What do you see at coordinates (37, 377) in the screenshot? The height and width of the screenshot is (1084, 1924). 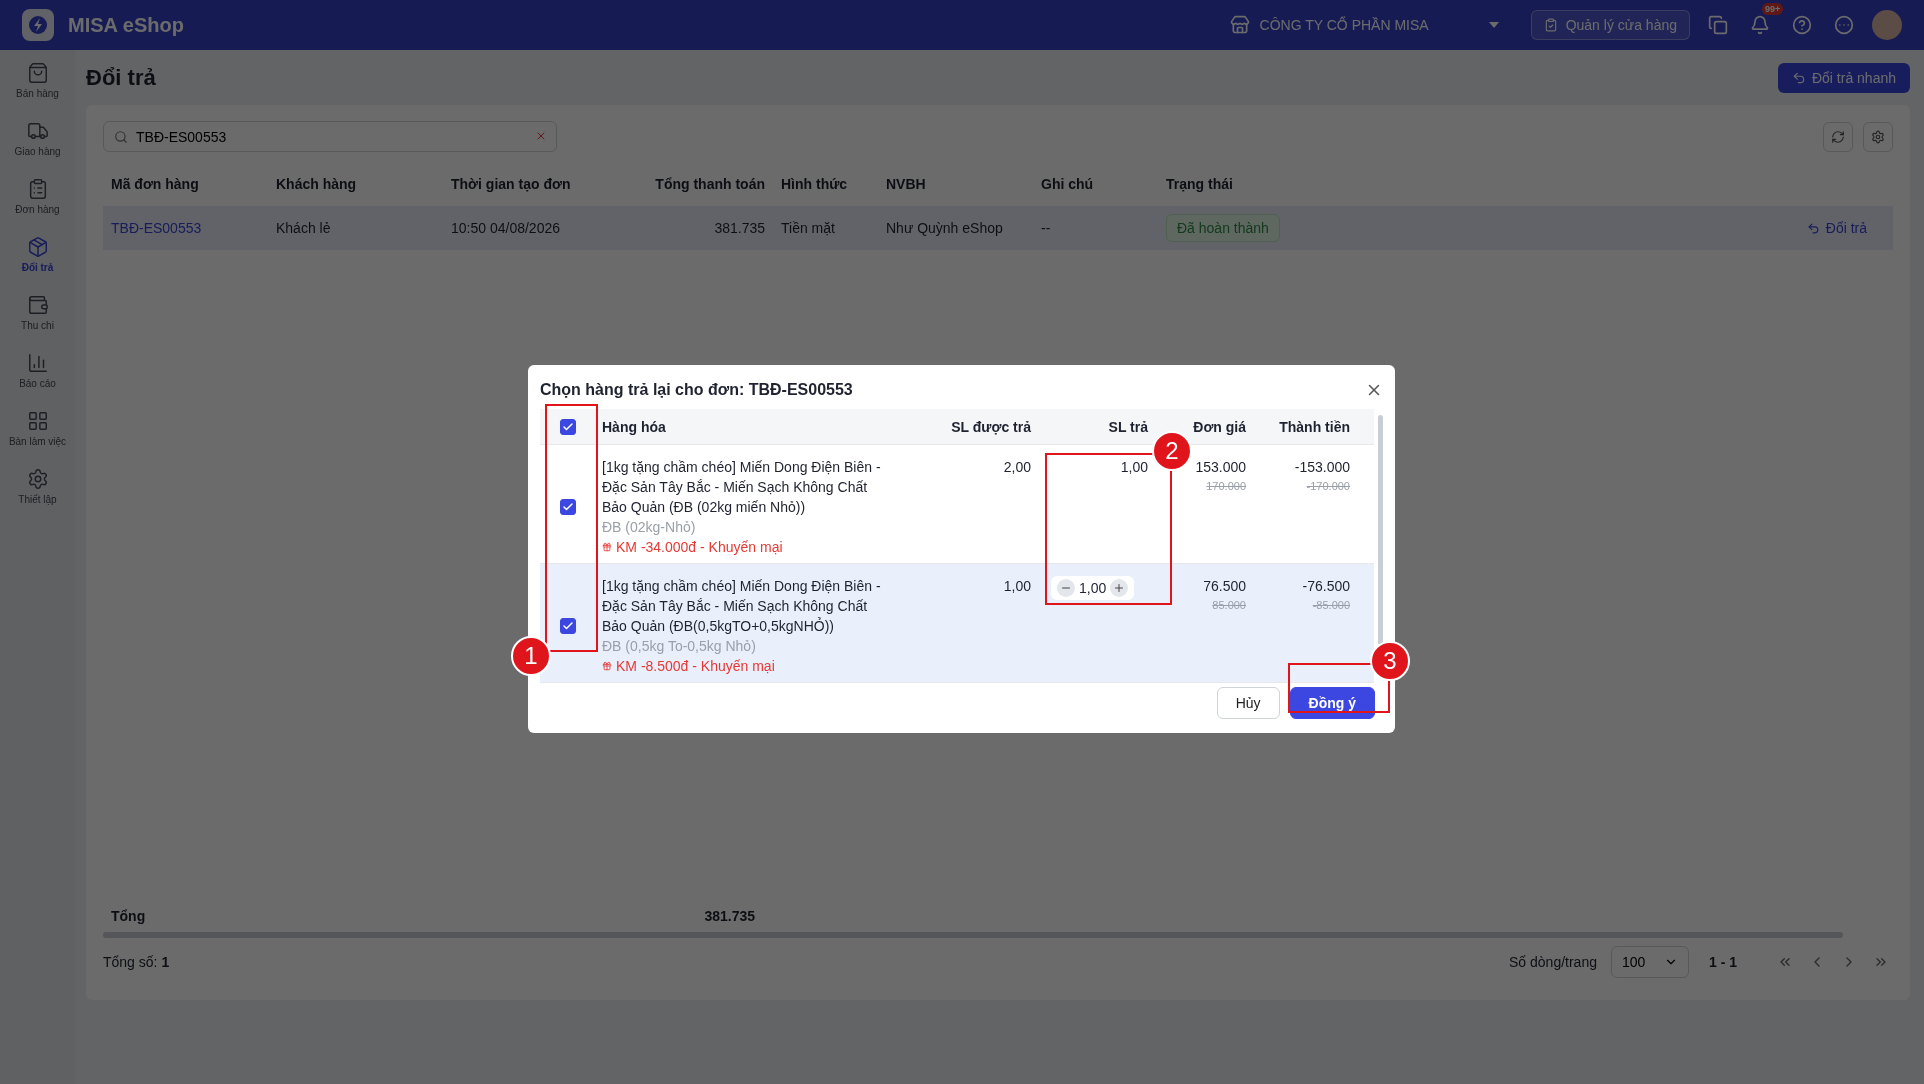 I see `sidebar-item: Báo cáo` at bounding box center [37, 377].